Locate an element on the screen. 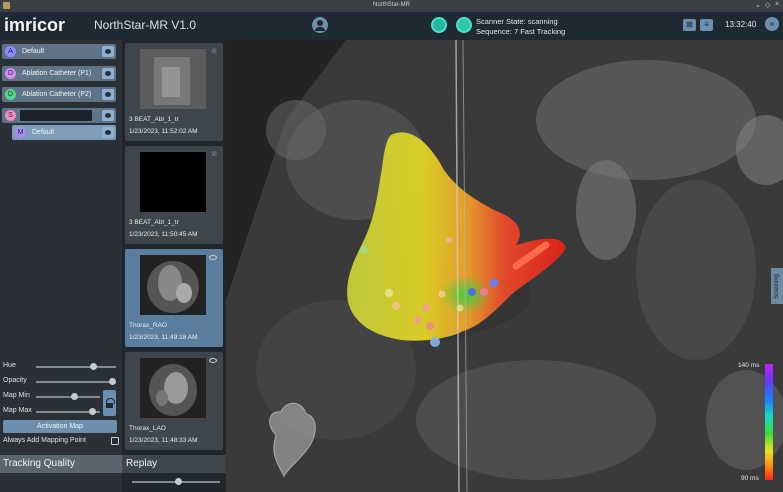  map-min-slider-knob is located at coordinates (74, 396).